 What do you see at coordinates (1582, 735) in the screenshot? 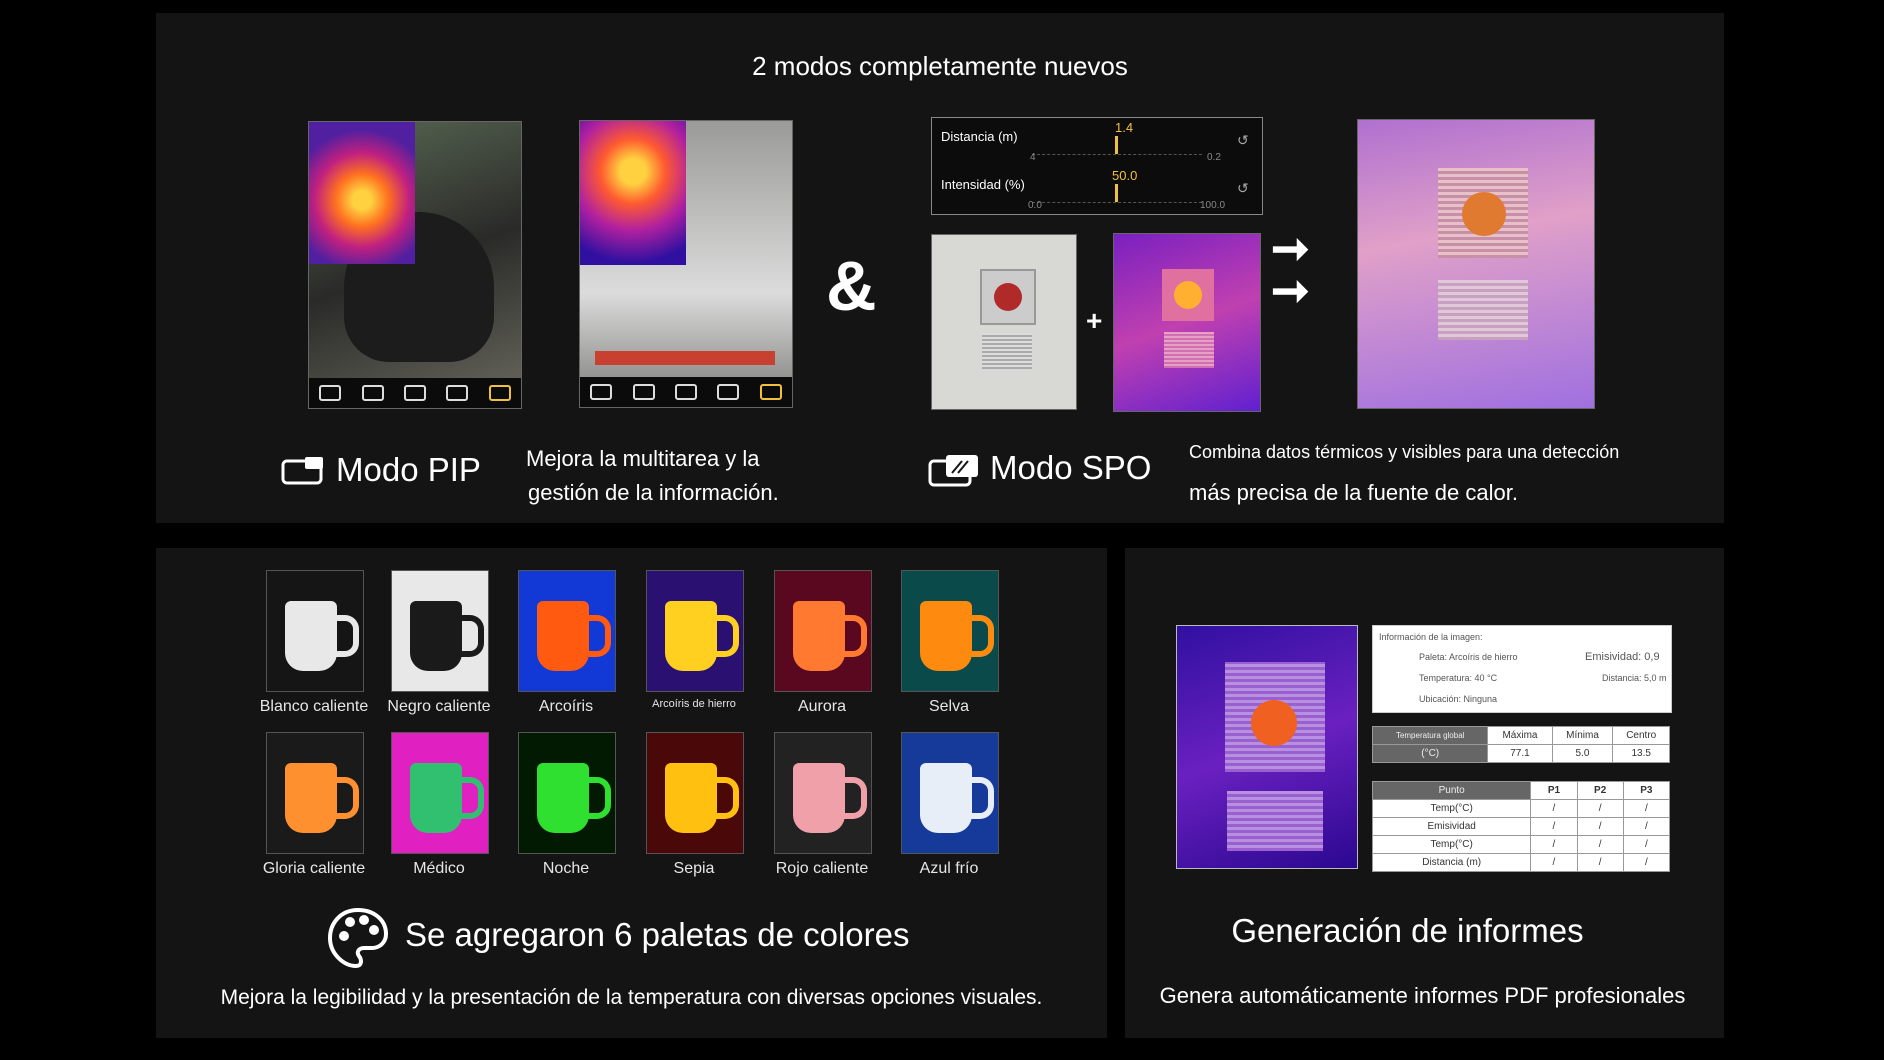
I see `global-header: Mínima` at bounding box center [1582, 735].